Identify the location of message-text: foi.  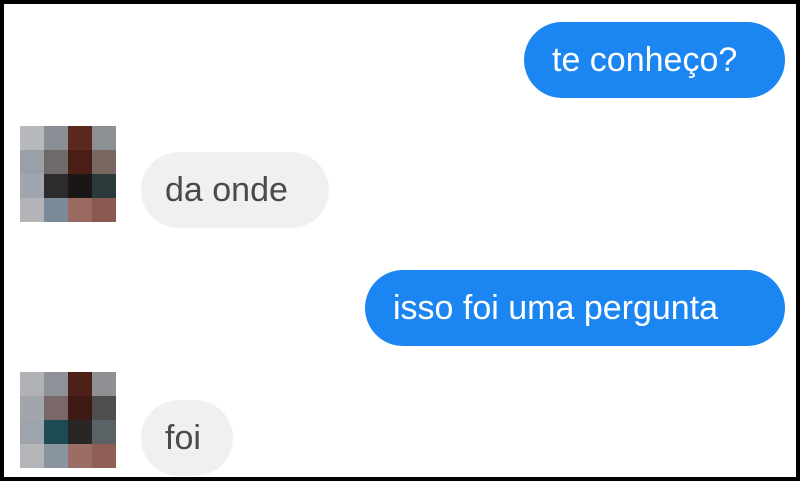
(183, 438).